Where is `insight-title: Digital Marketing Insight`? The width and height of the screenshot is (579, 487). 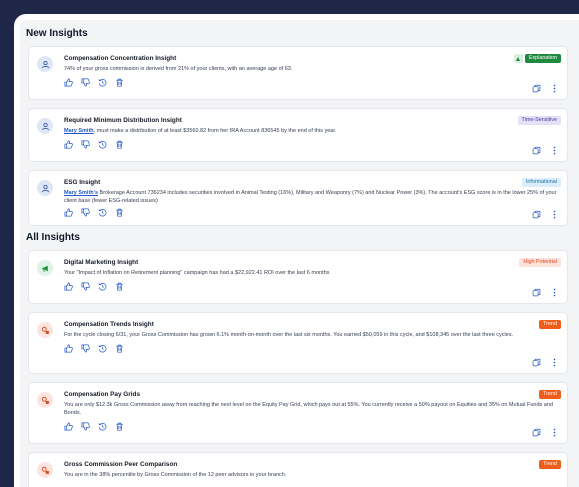
insight-title: Digital Marketing Insight is located at coordinates (101, 262).